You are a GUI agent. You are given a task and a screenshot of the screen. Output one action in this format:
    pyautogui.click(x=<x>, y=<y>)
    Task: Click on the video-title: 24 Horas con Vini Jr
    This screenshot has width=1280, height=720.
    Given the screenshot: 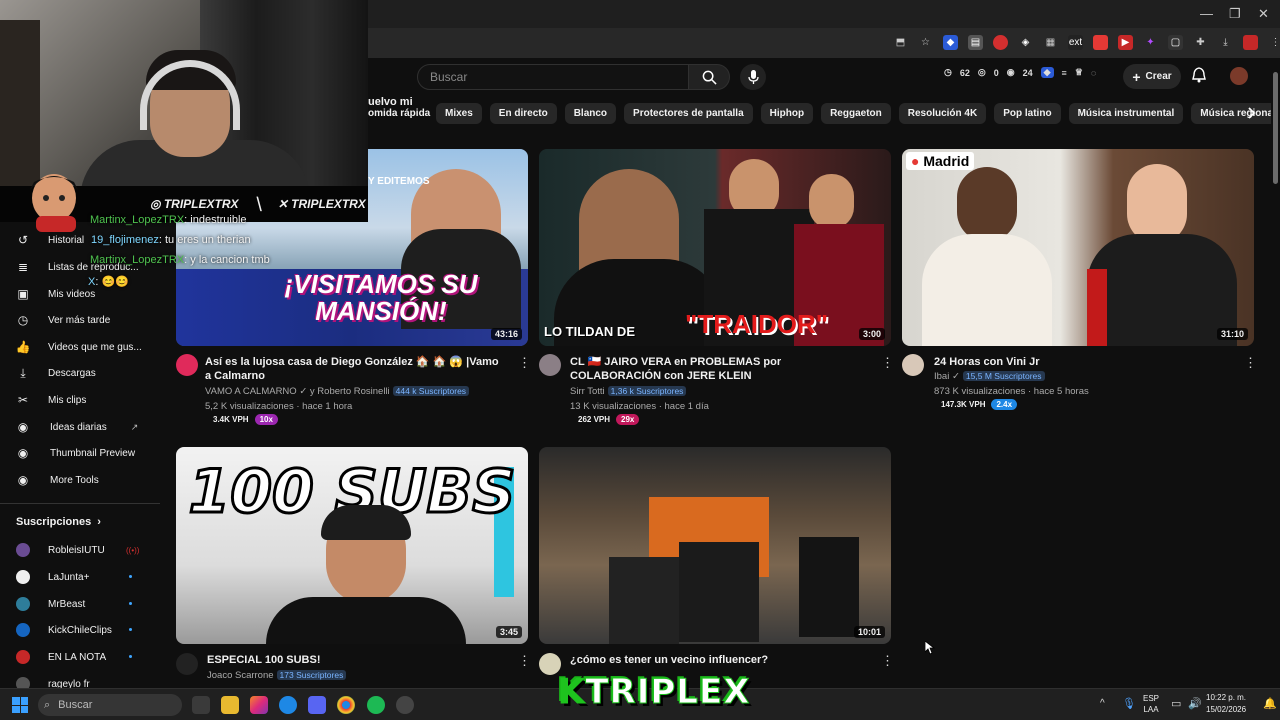 What is the action you would take?
    pyautogui.click(x=1084, y=362)
    